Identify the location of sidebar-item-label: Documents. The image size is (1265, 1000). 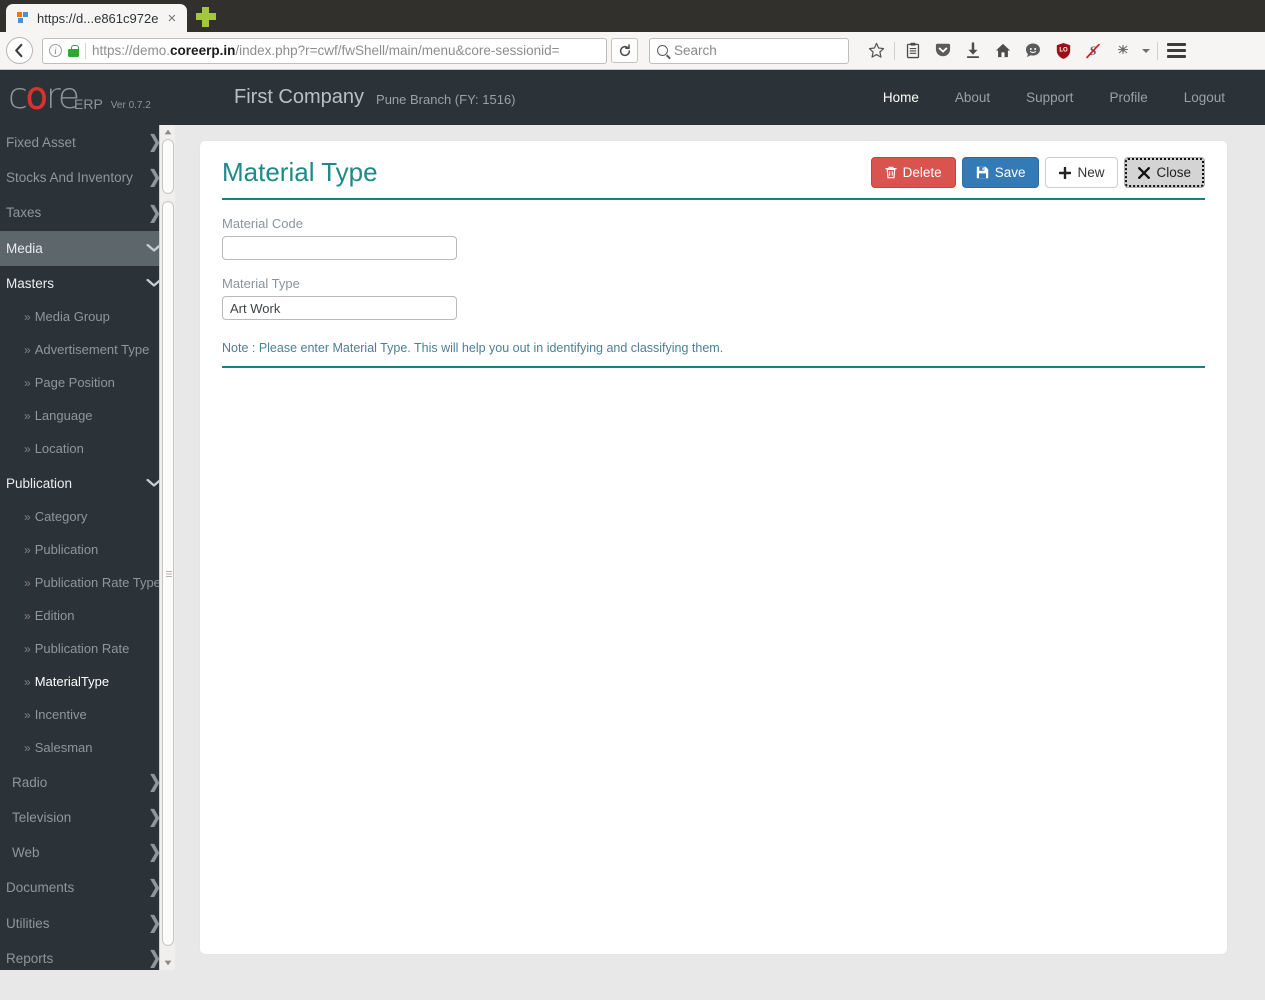
(40, 888).